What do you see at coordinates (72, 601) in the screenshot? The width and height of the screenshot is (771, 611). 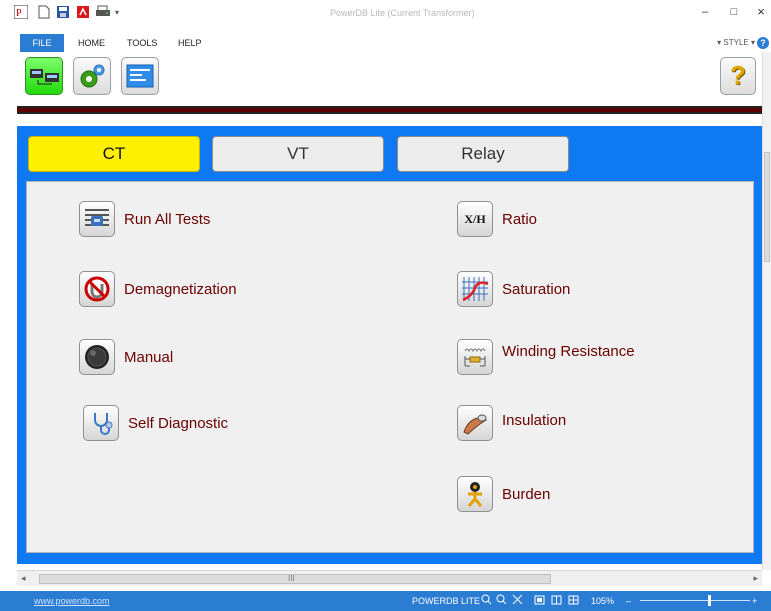 I see `website-link: www.powerdb.com` at bounding box center [72, 601].